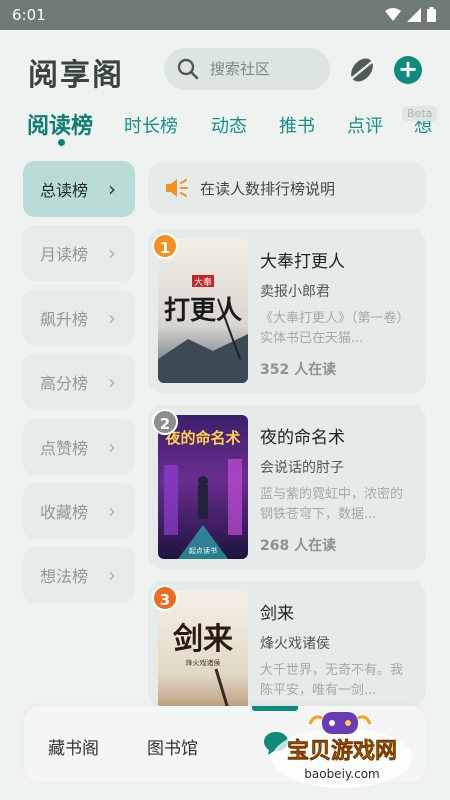  I want to click on tab-bar: 阅读榜 时长榜 动态 推书 点评 想, so click(225, 128).